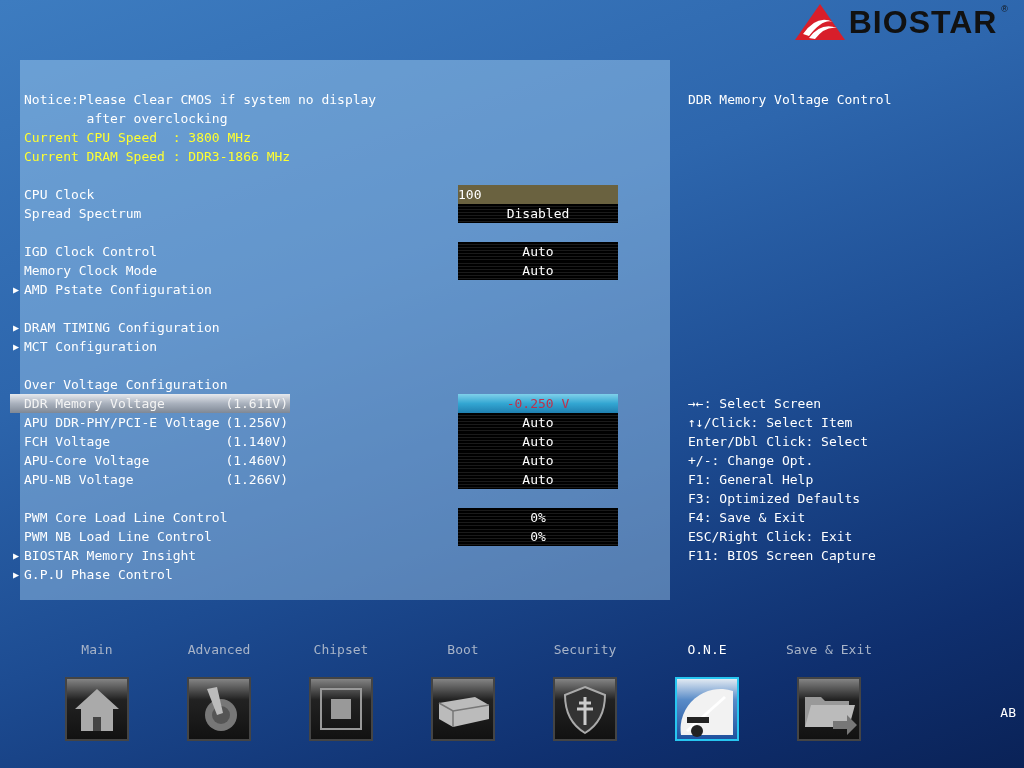 This screenshot has height=768, width=1024. What do you see at coordinates (771, 537) in the screenshot?
I see `key-help-text: ESC/Right Click: Exit` at bounding box center [771, 537].